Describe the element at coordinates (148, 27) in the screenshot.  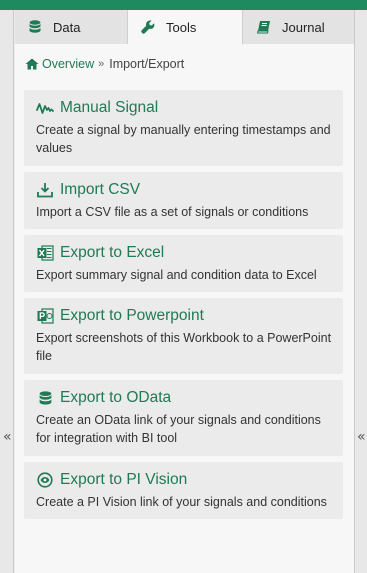
I see `wrench-icon` at that location.